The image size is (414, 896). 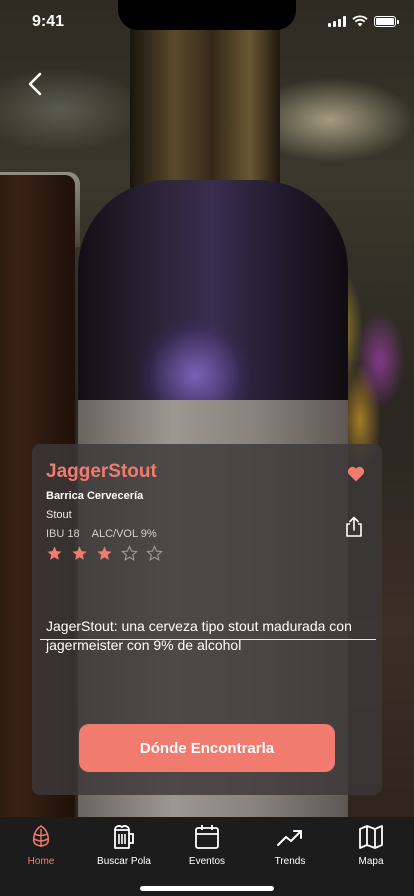 I want to click on tab-trends: Trends, so click(x=290, y=848).